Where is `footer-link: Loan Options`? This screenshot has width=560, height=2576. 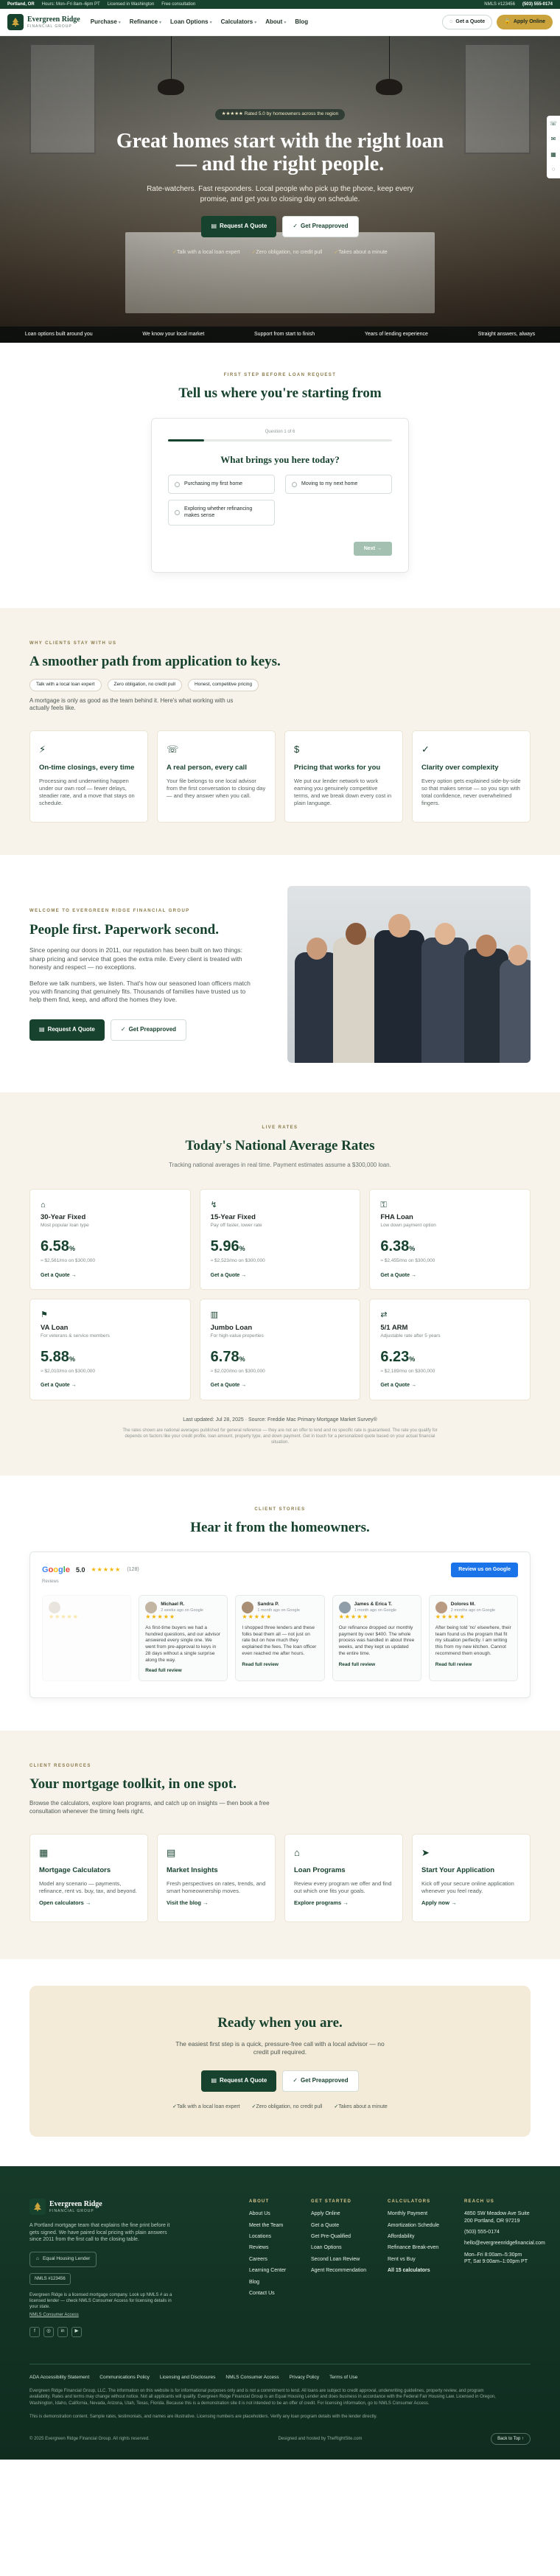 footer-link: Loan Options is located at coordinates (344, 2247).